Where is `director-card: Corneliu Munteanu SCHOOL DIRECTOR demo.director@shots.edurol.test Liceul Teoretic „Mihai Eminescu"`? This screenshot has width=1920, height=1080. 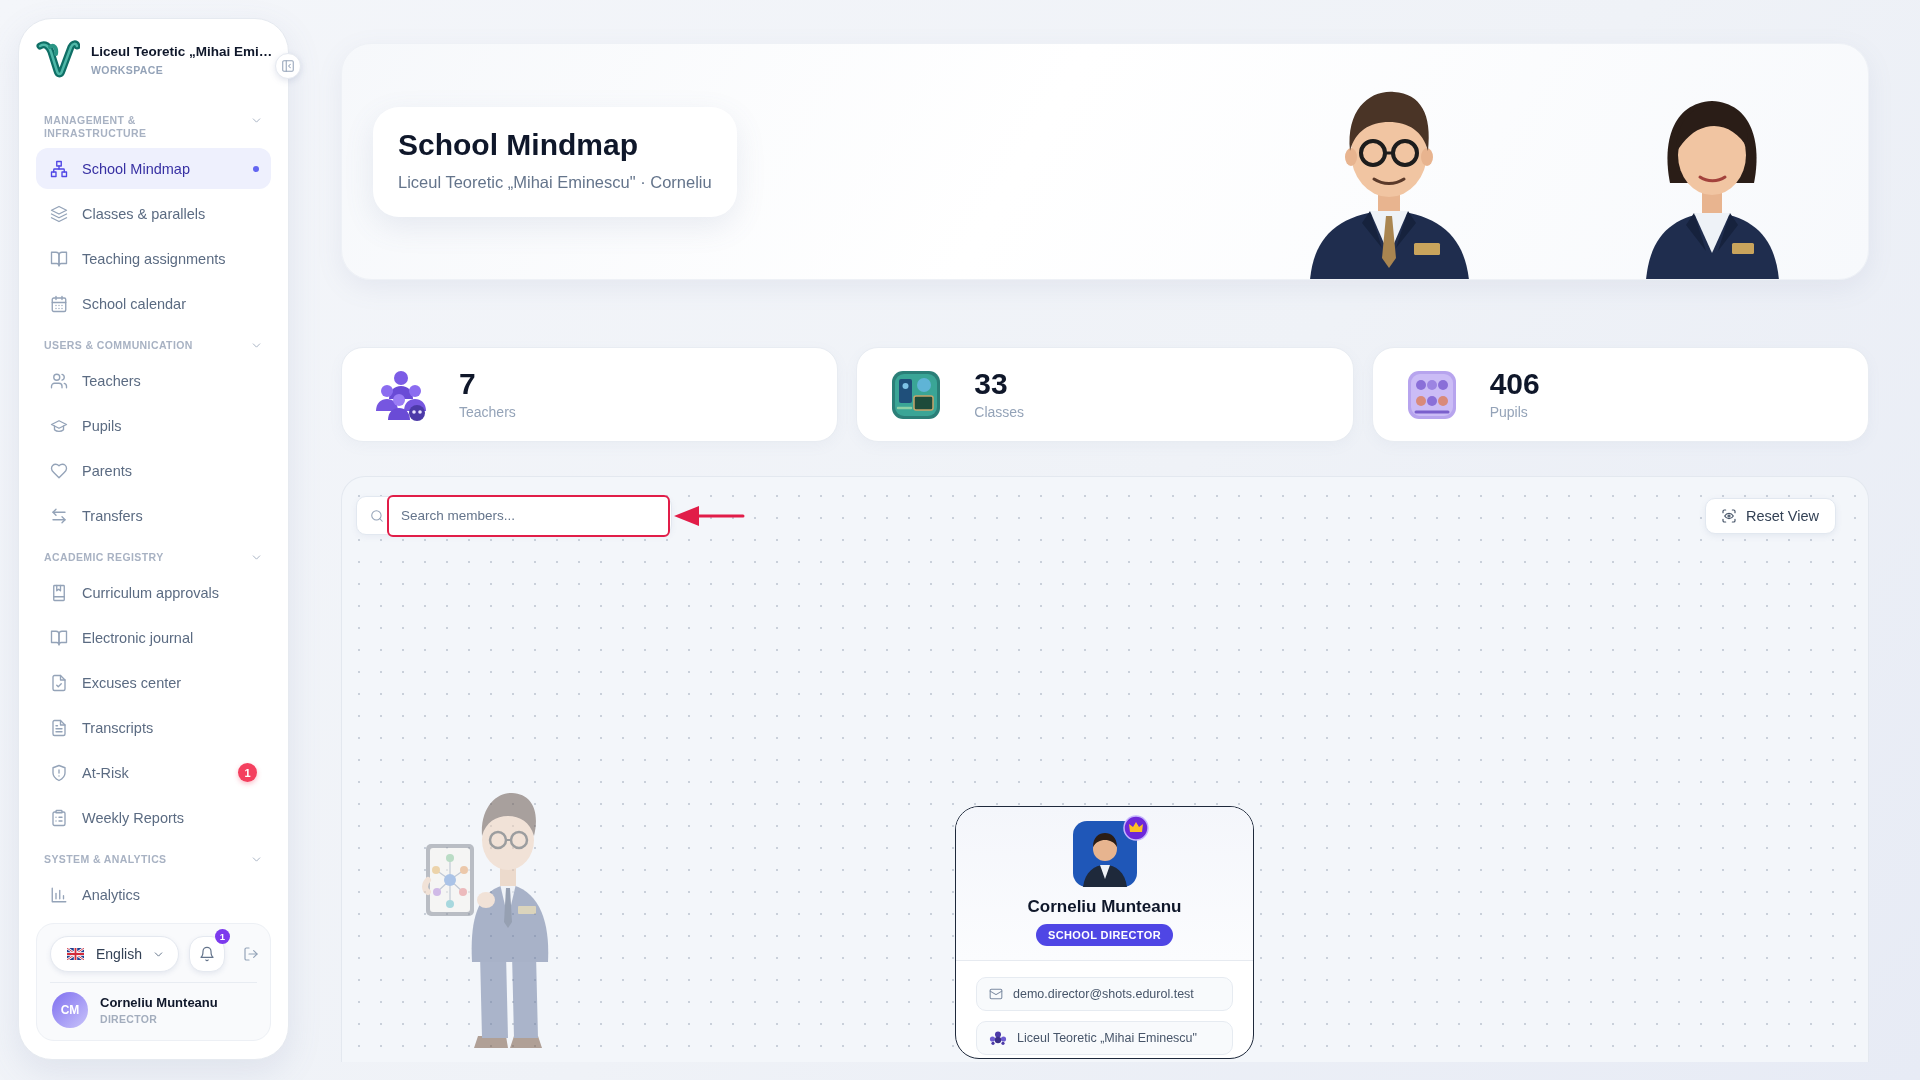
director-card: Corneliu Munteanu SCHOOL DIRECTOR demo.director@shots.edurol.test Liceul Teoretic „Mihai Eminescu" is located at coordinates (1104, 932).